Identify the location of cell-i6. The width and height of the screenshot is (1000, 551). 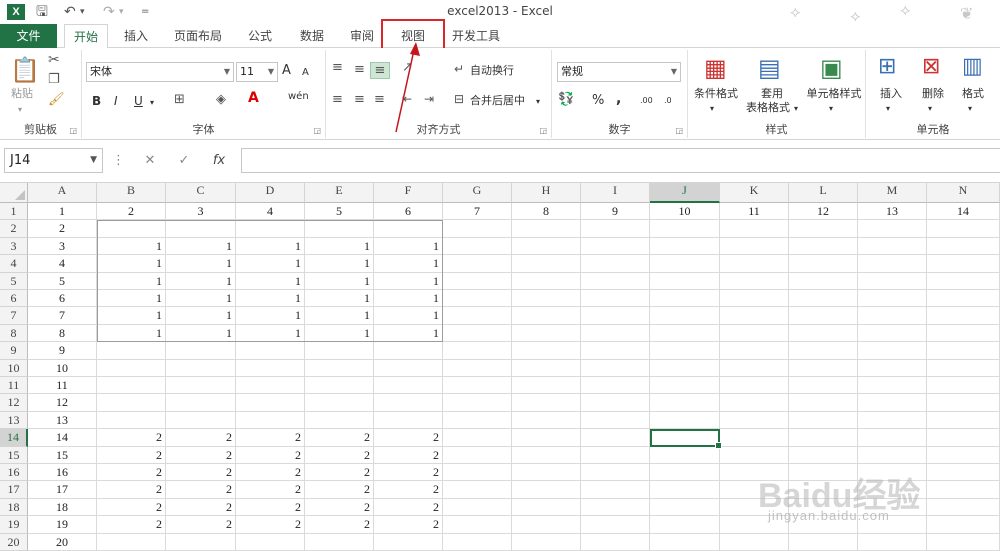
(615, 299).